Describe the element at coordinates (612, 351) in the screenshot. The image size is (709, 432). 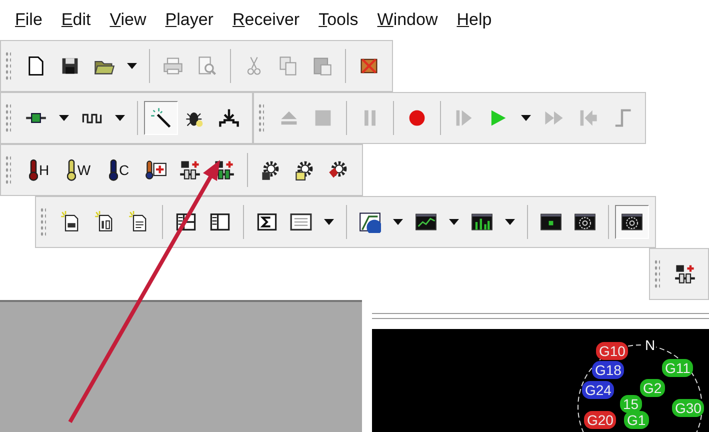
I see `satellite-marker: G10` at that location.